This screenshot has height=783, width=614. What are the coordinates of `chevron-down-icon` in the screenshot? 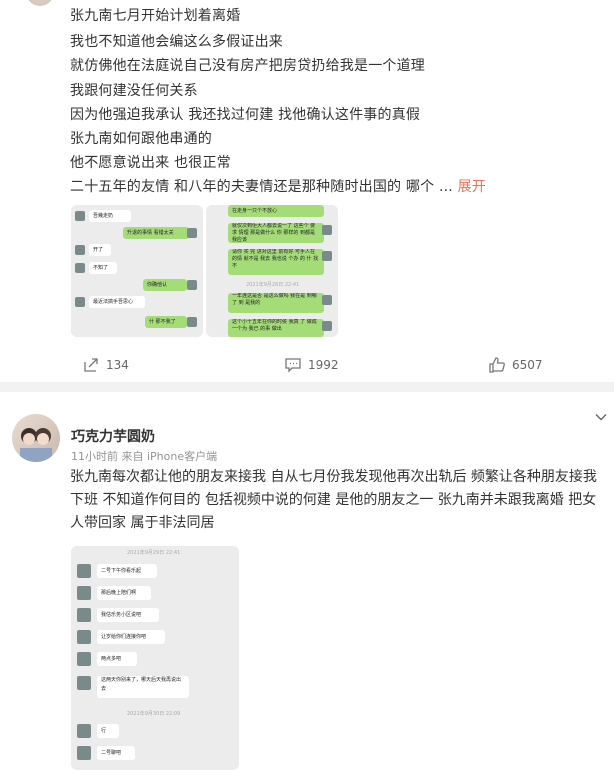 It's located at (601, 417).